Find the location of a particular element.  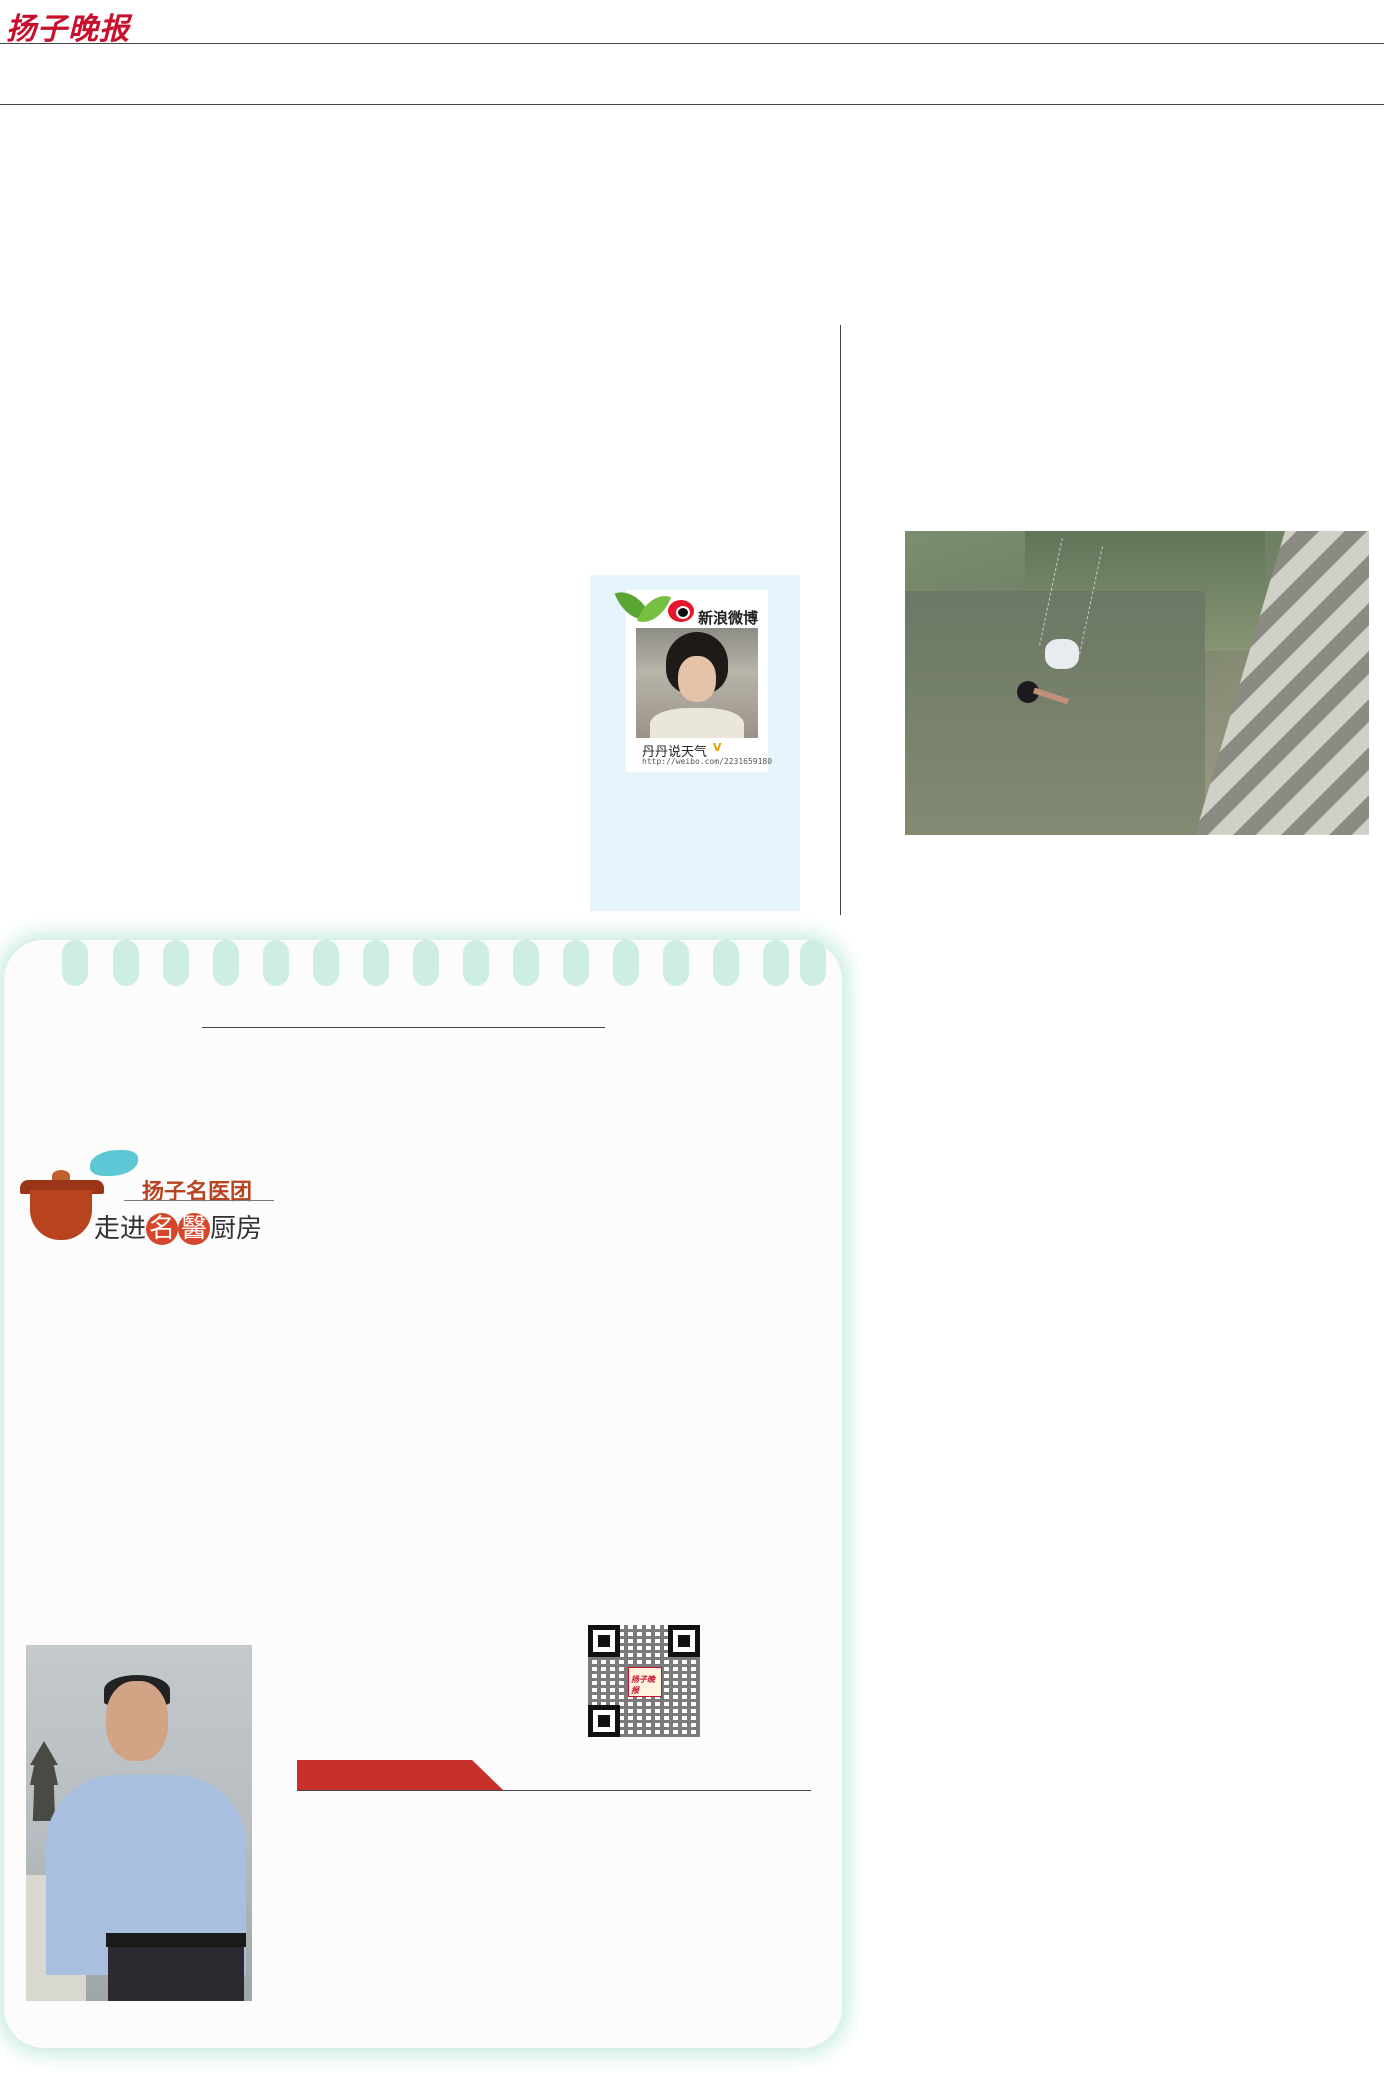

qr-code: 扬子晚报 is located at coordinates (644, 1681).